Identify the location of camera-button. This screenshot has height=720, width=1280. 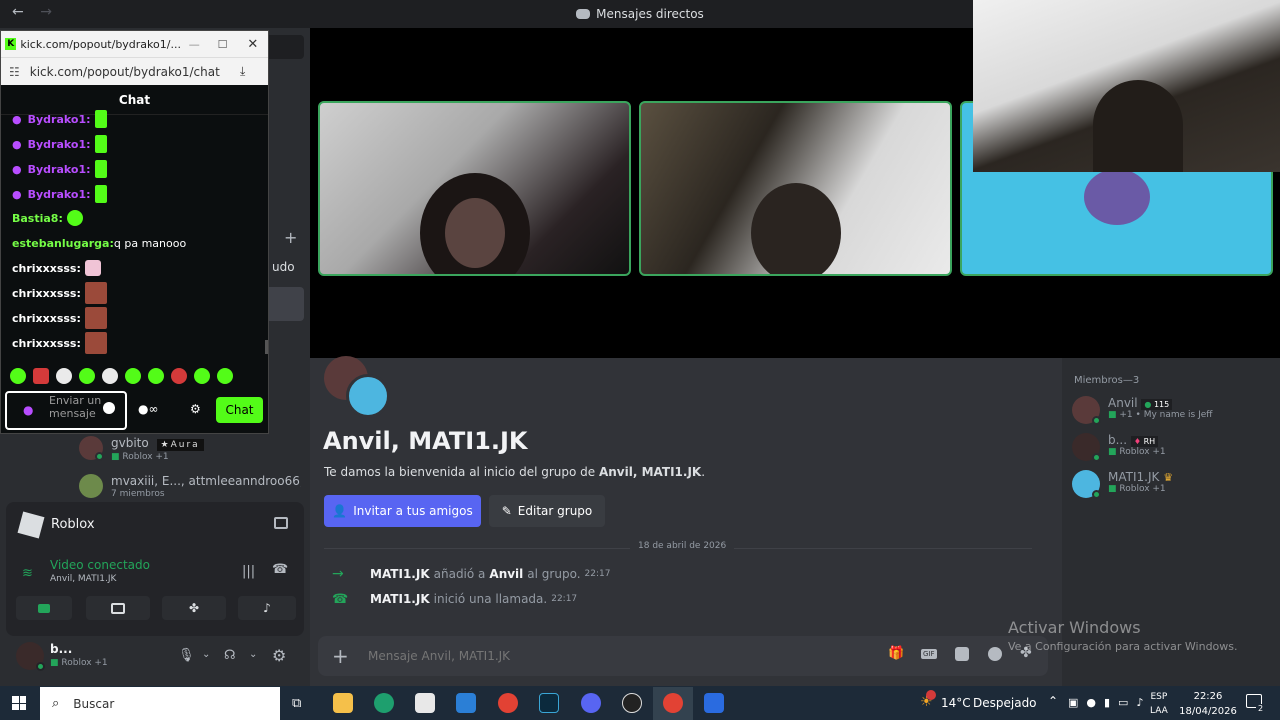
(44, 608).